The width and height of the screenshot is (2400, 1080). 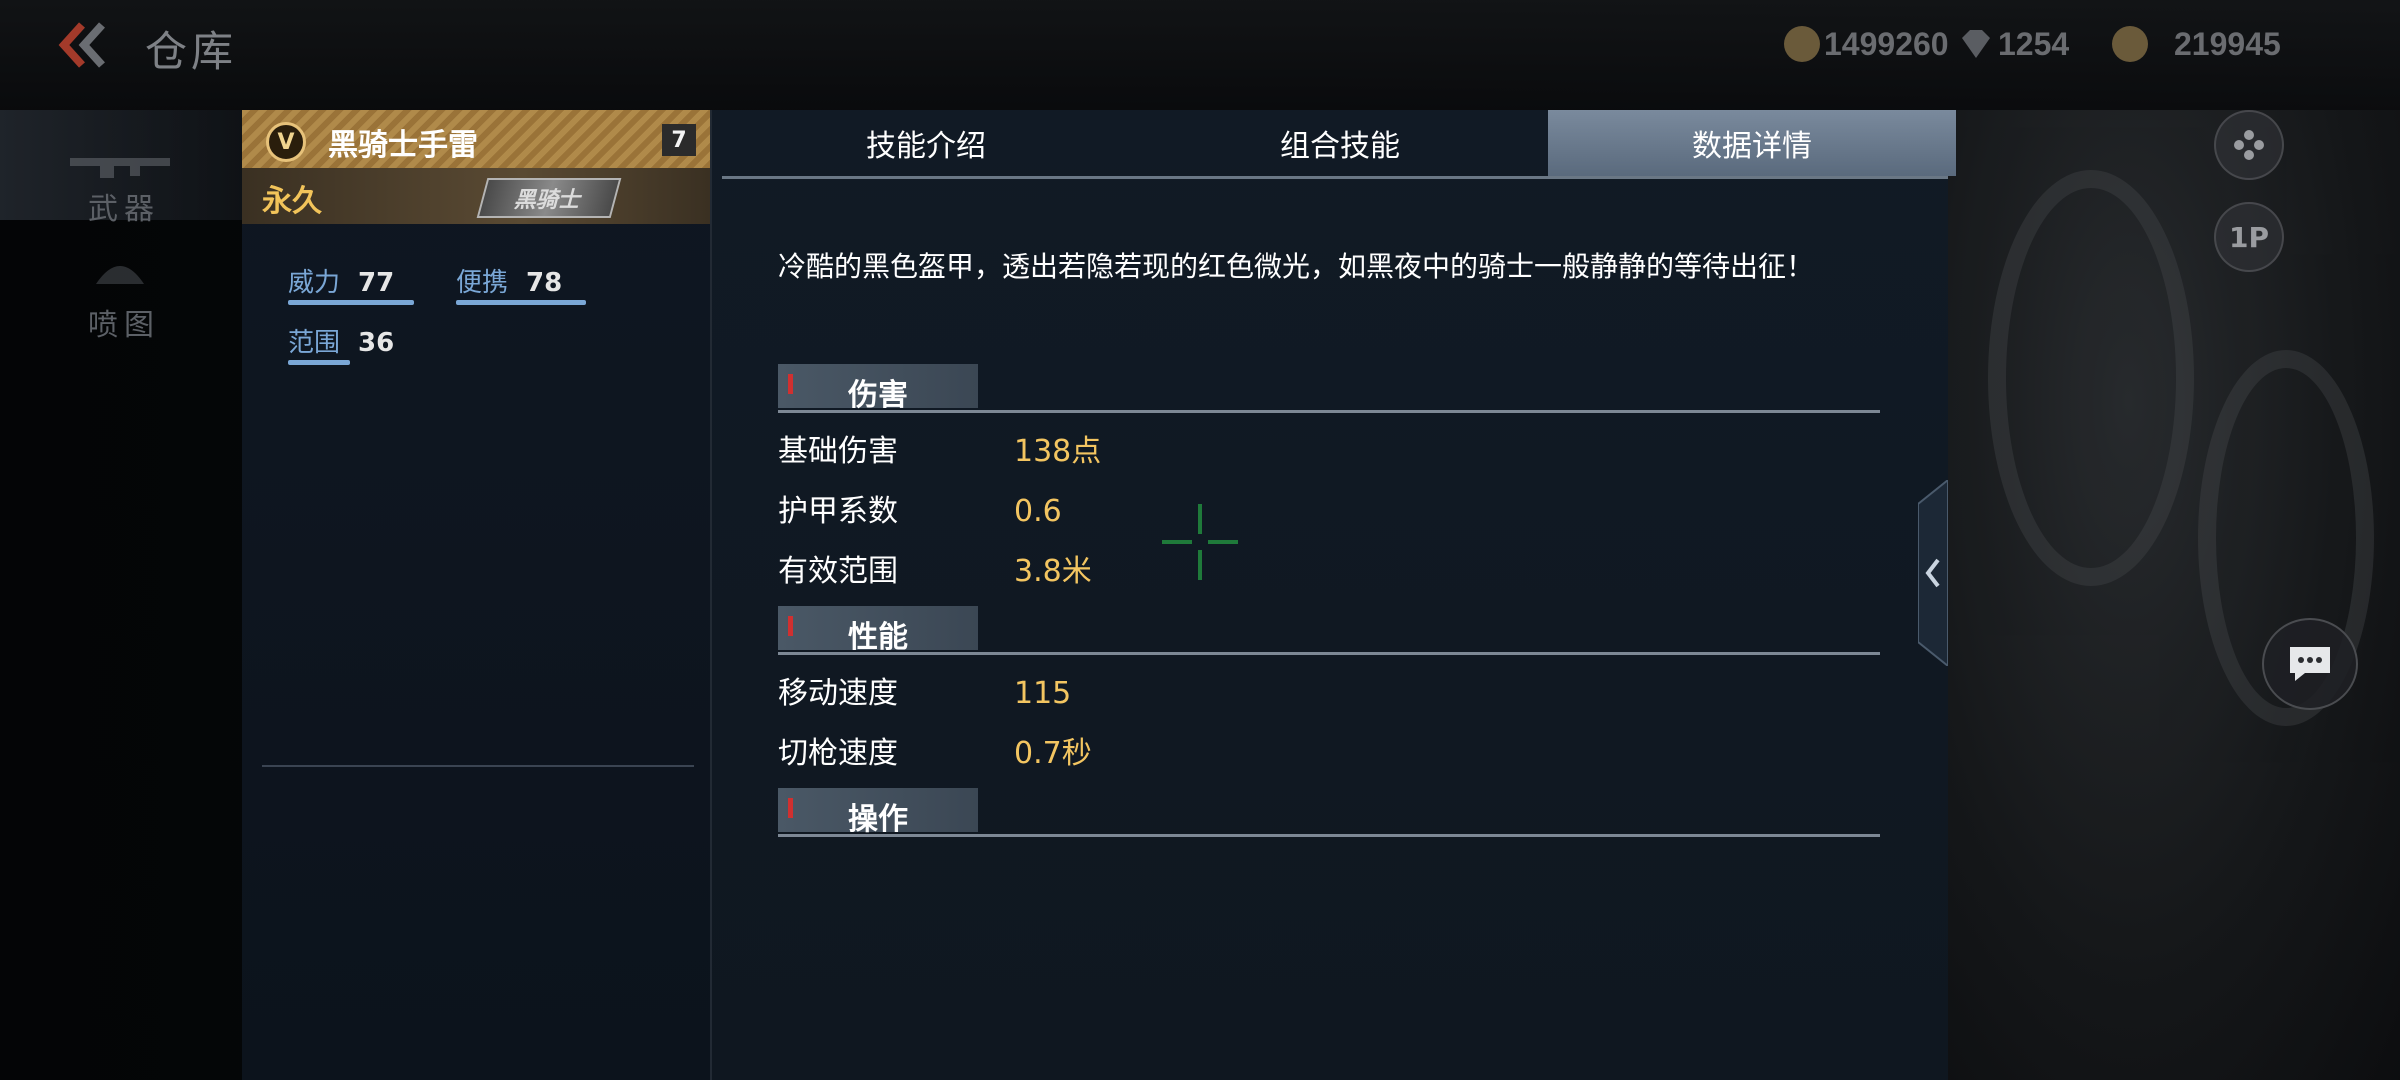 I want to click on row-label: 移动速度, so click(x=838, y=693).